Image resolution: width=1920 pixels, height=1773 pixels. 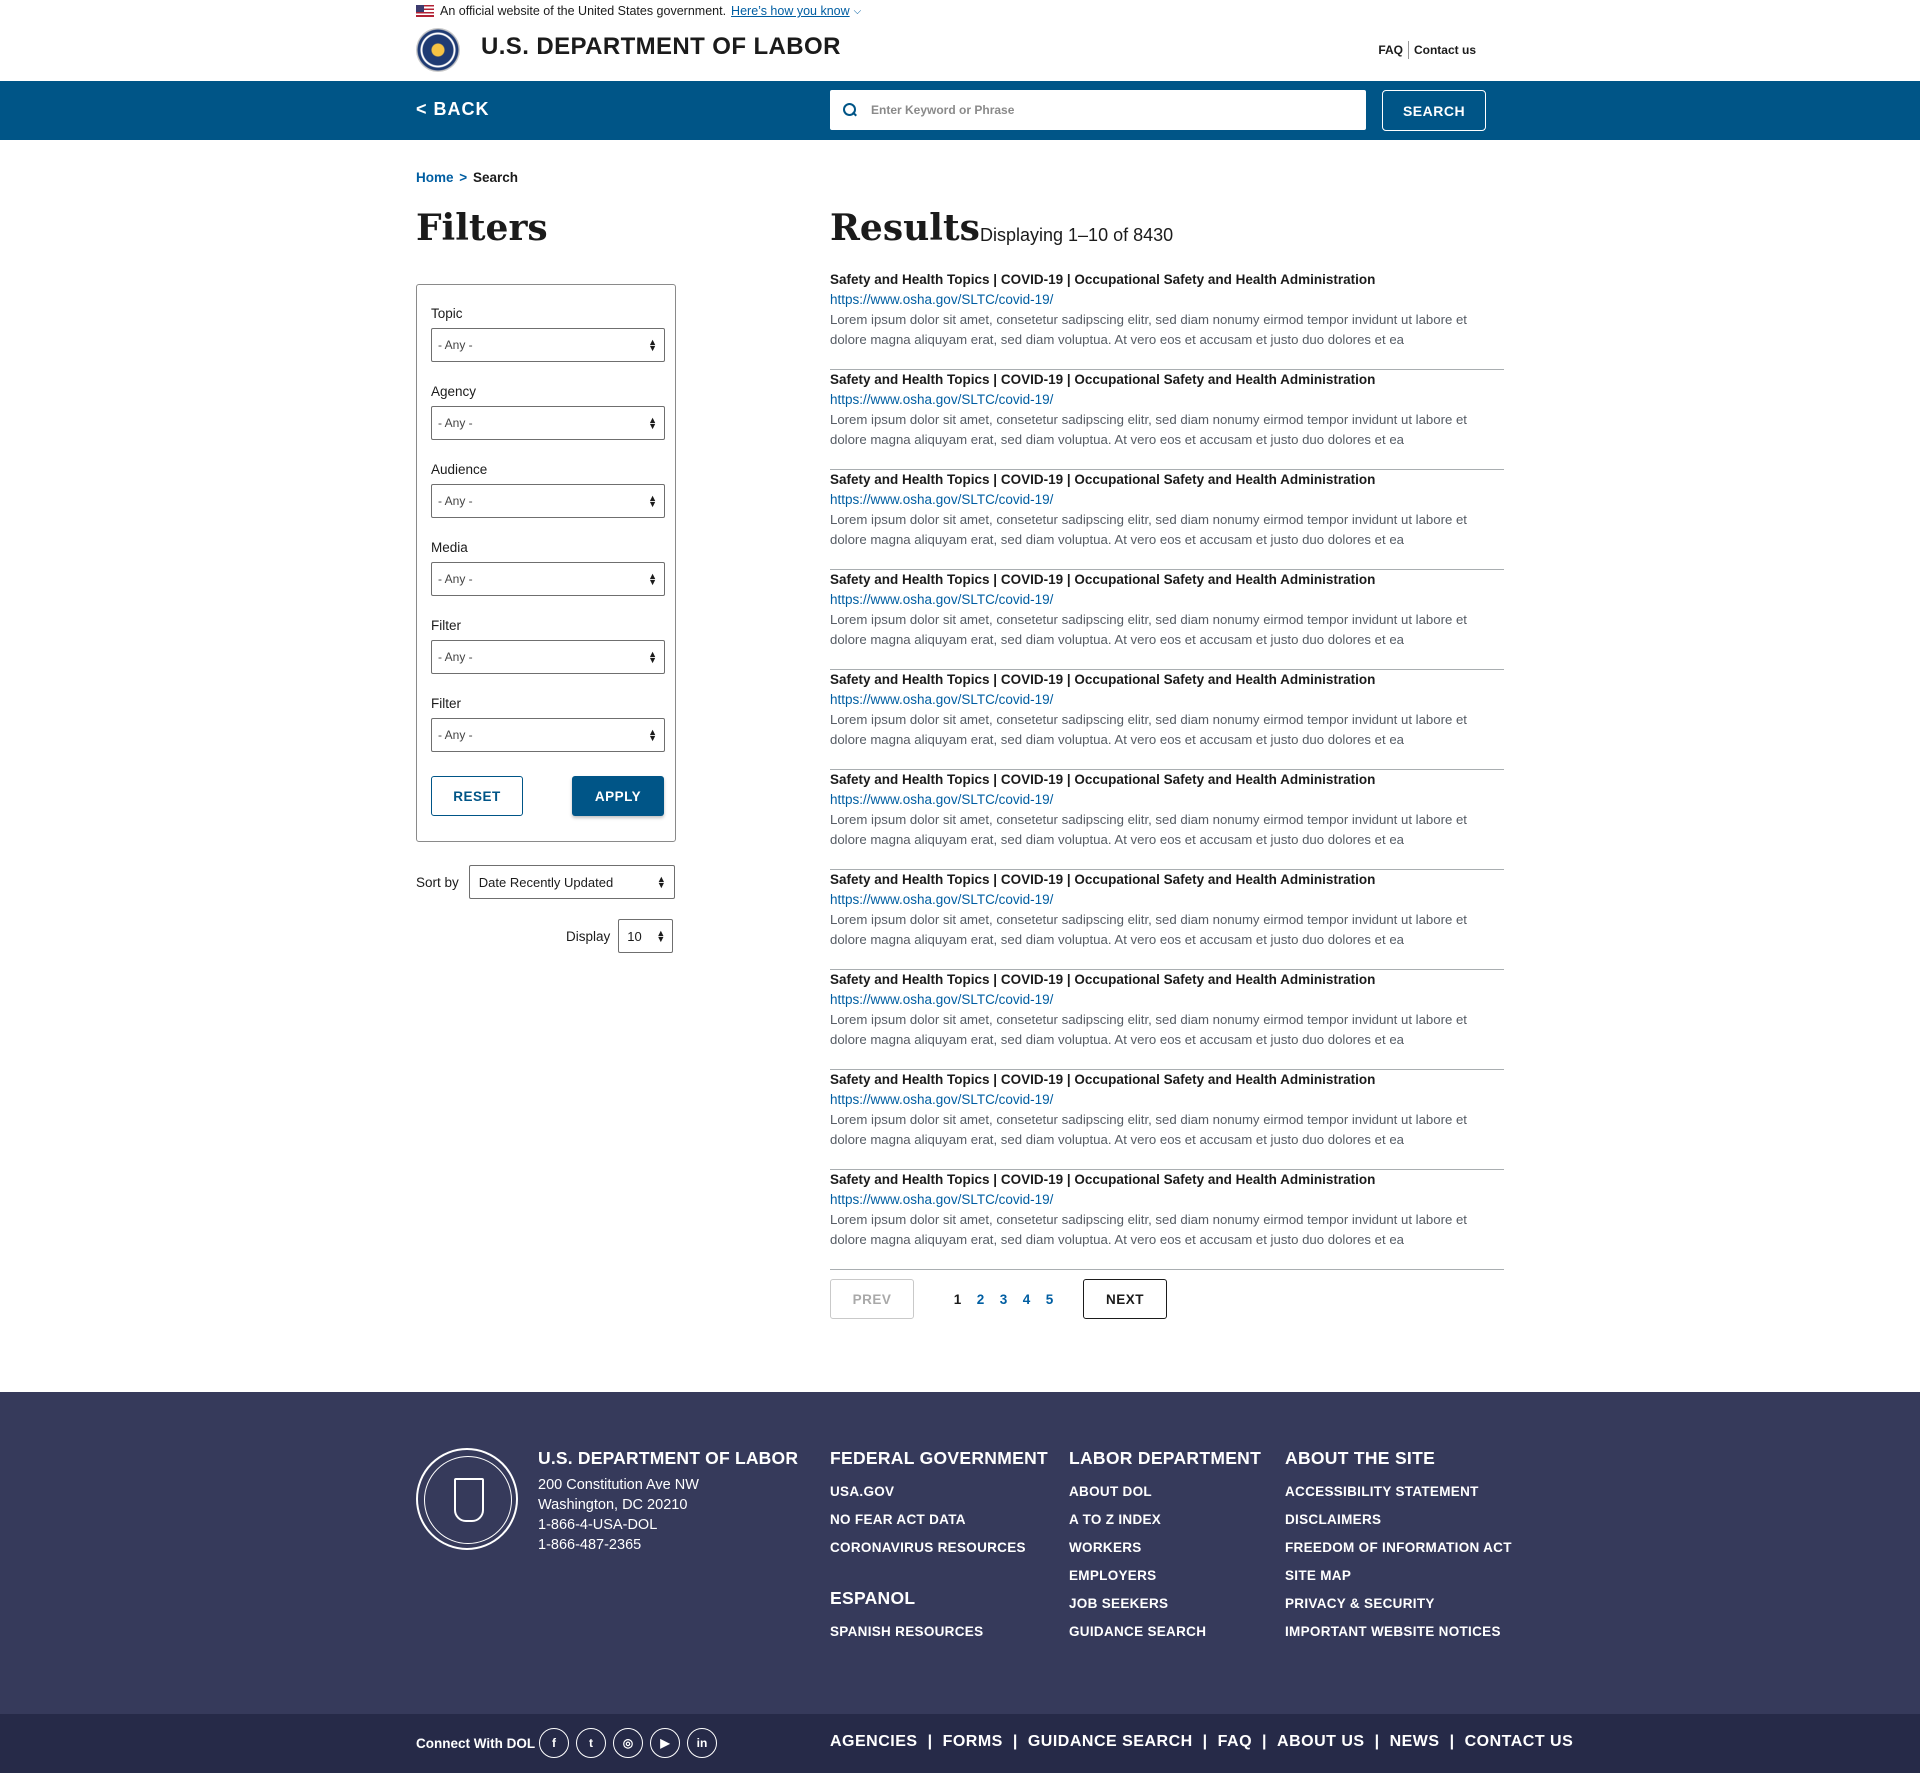 What do you see at coordinates (668, 1458) in the screenshot?
I see `footer-org-name: U.S. DEPARTMENT OF LABOR` at bounding box center [668, 1458].